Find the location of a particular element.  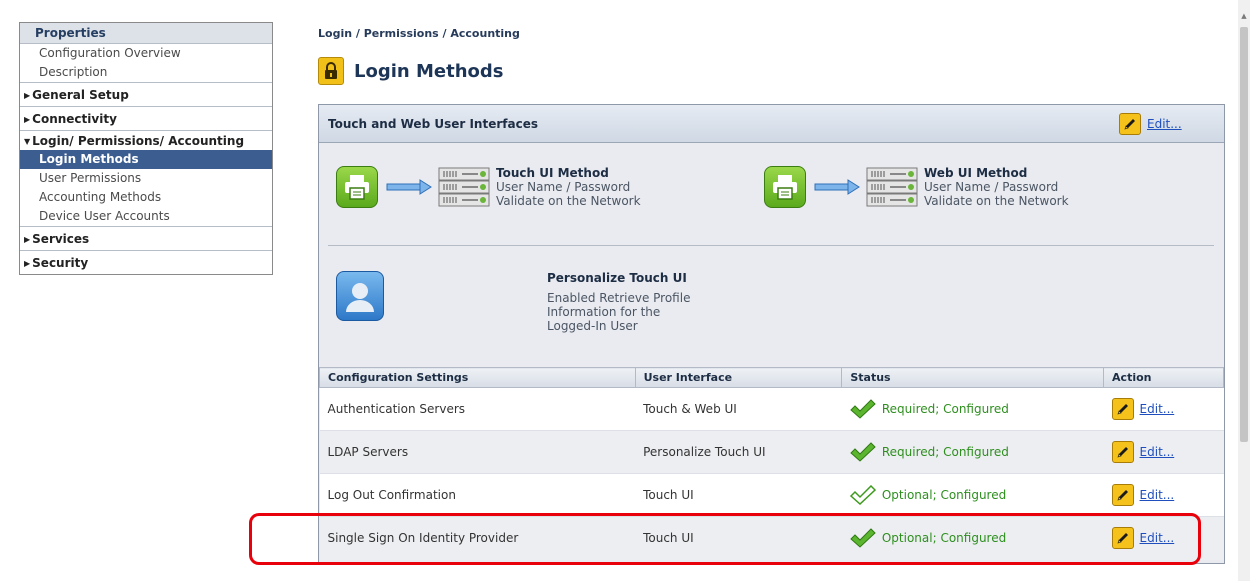

setting-name: Log Out Confirmation is located at coordinates (477, 495).